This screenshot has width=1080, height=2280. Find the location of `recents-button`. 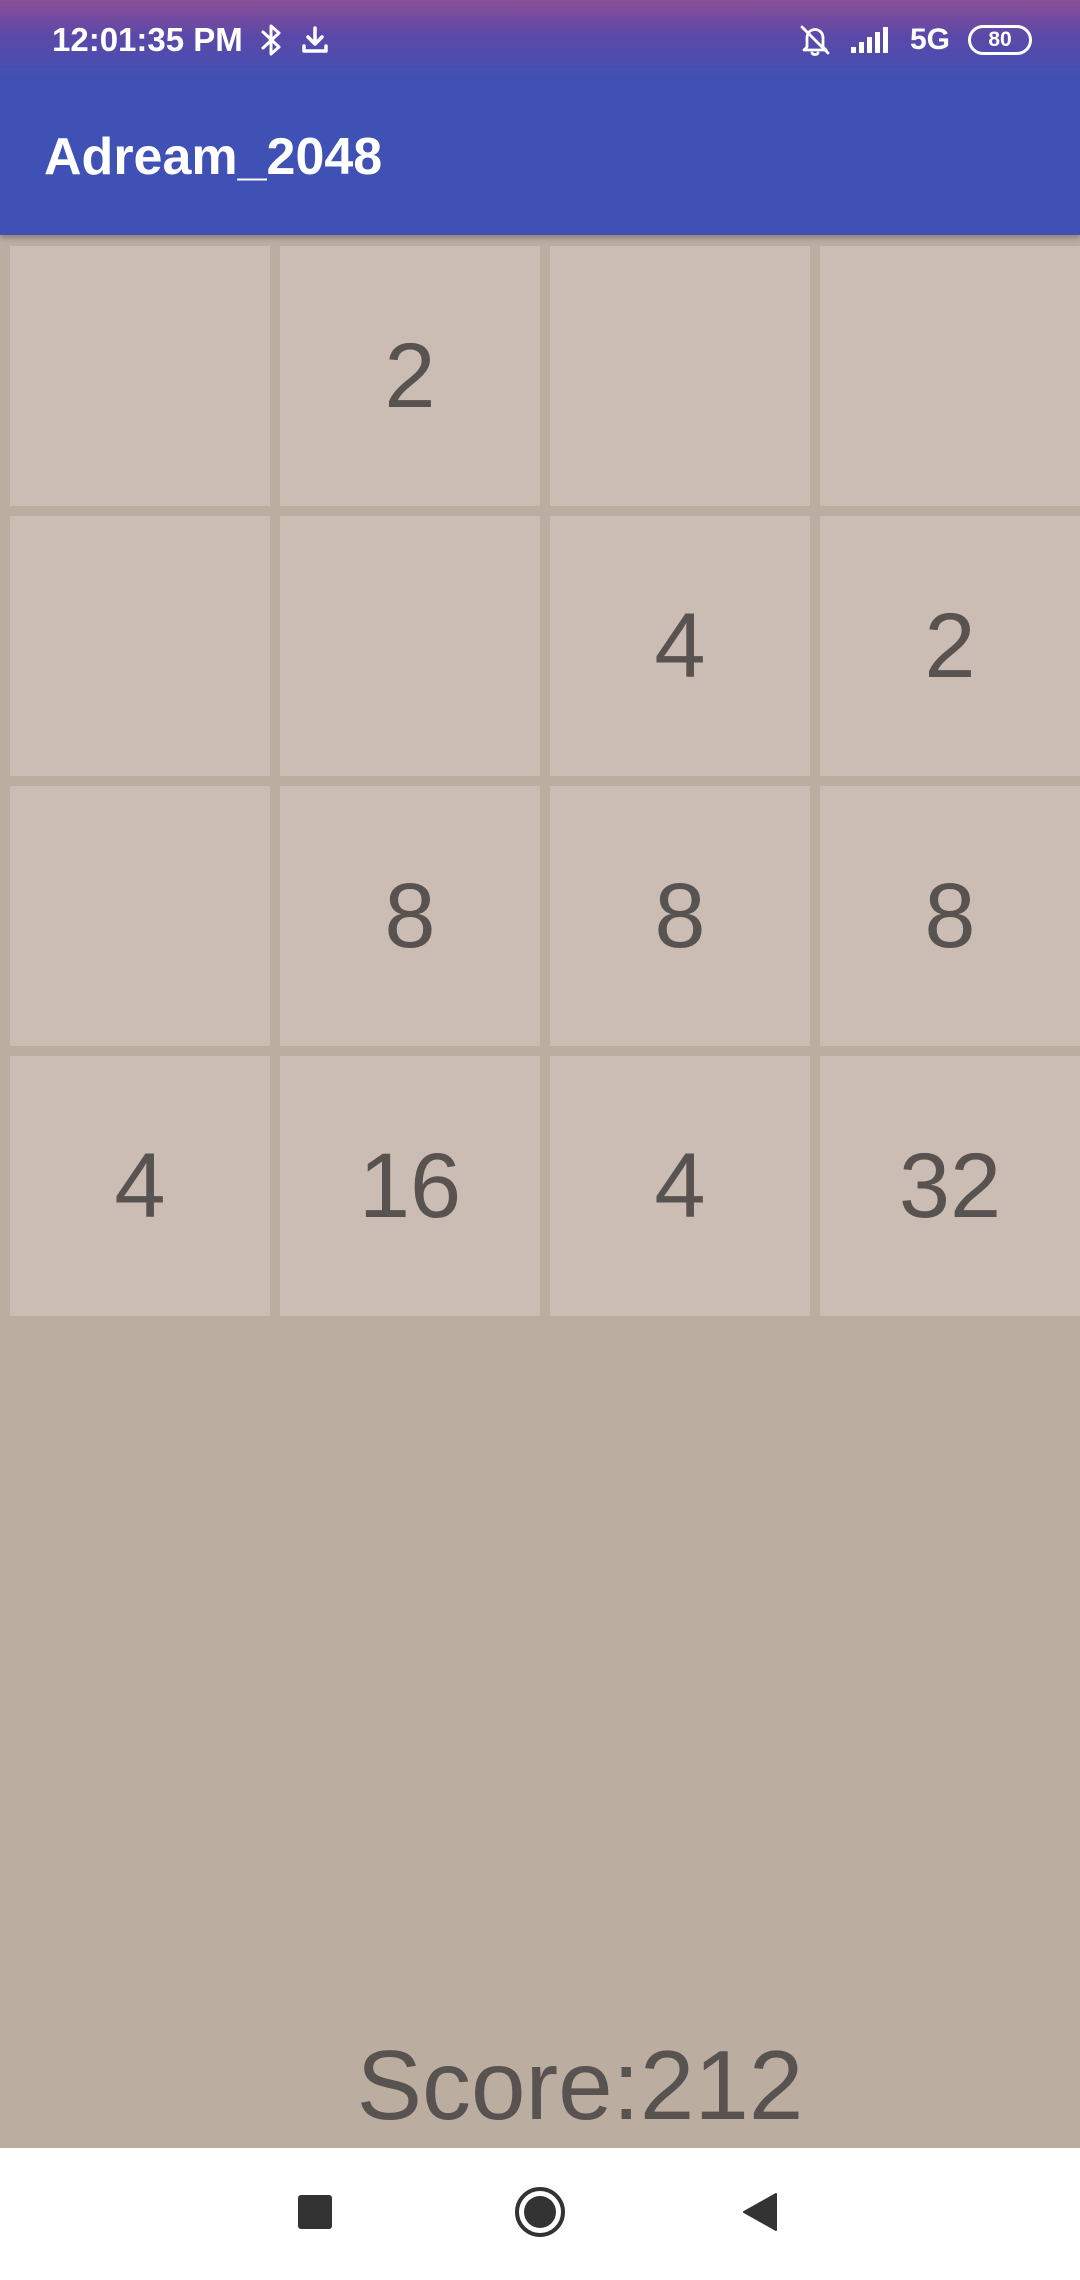

recents-button is located at coordinates (315, 2214).